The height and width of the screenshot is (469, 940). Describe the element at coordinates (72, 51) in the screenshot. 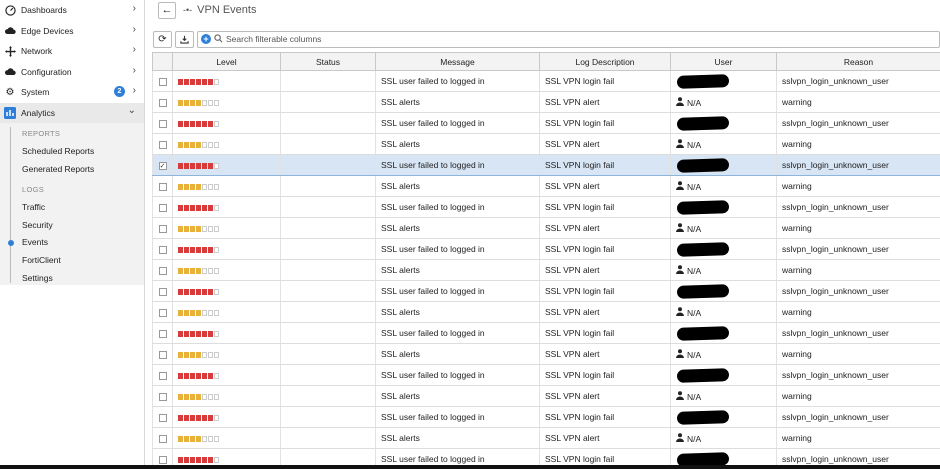

I see `sidebar-item-network: Network ›` at that location.